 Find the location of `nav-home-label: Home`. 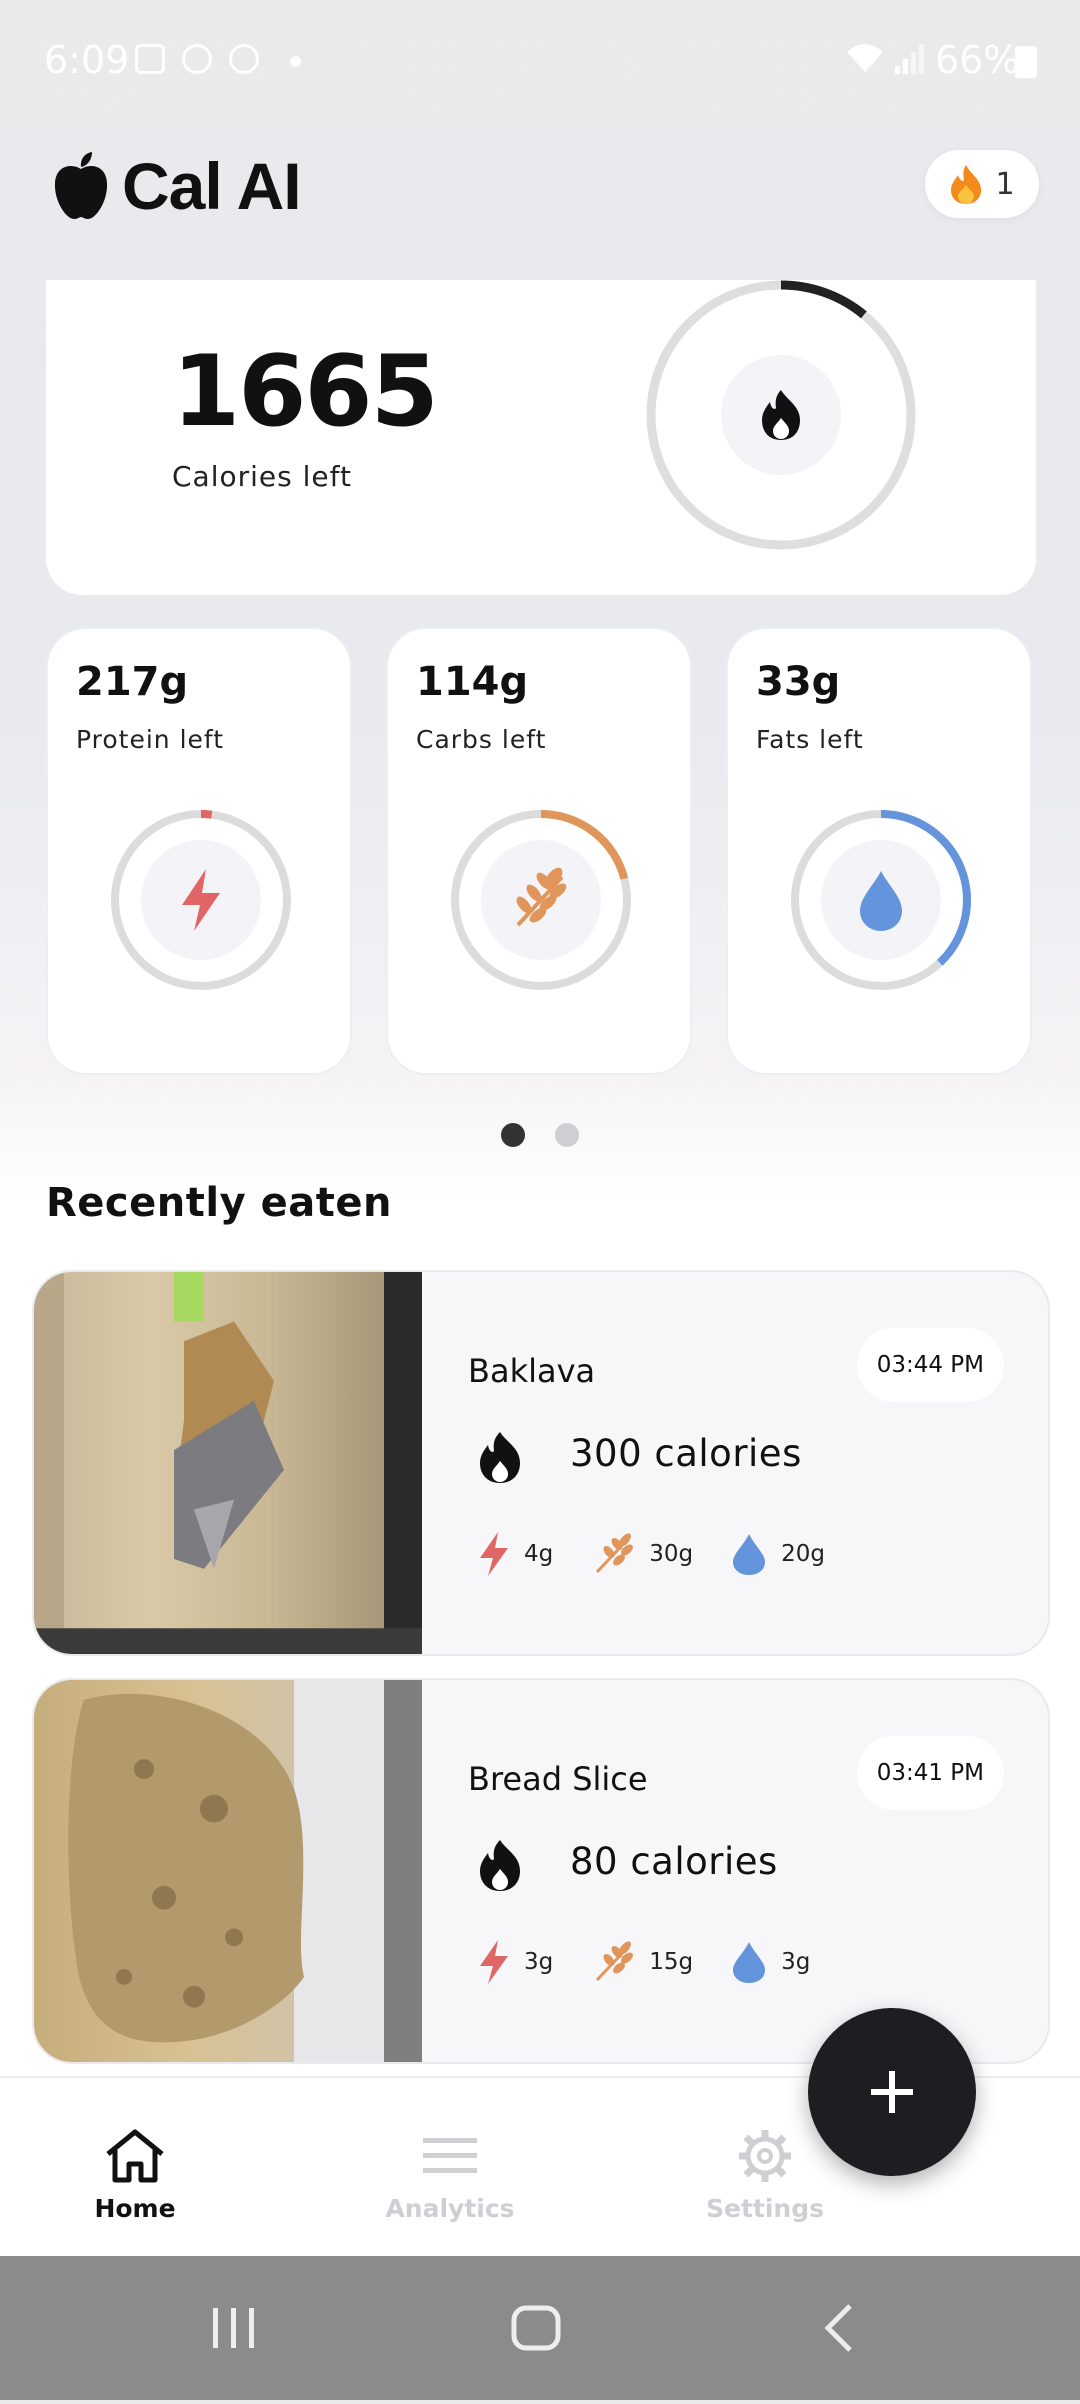

nav-home-label: Home is located at coordinates (135, 2208).